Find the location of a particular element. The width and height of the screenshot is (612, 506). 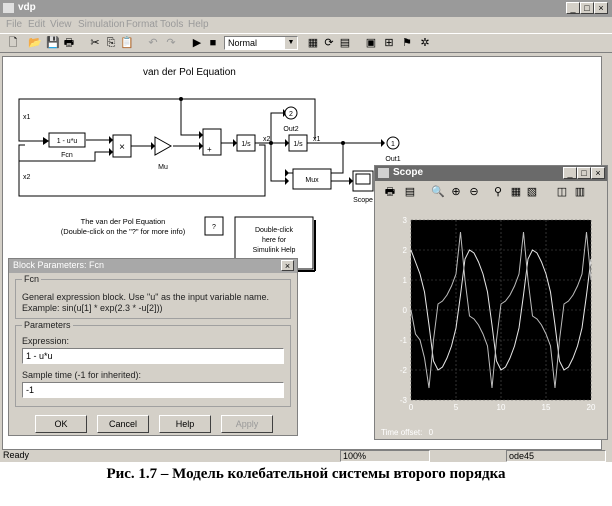

parameters-group-title: Parameters is located at coordinates (47, 325).